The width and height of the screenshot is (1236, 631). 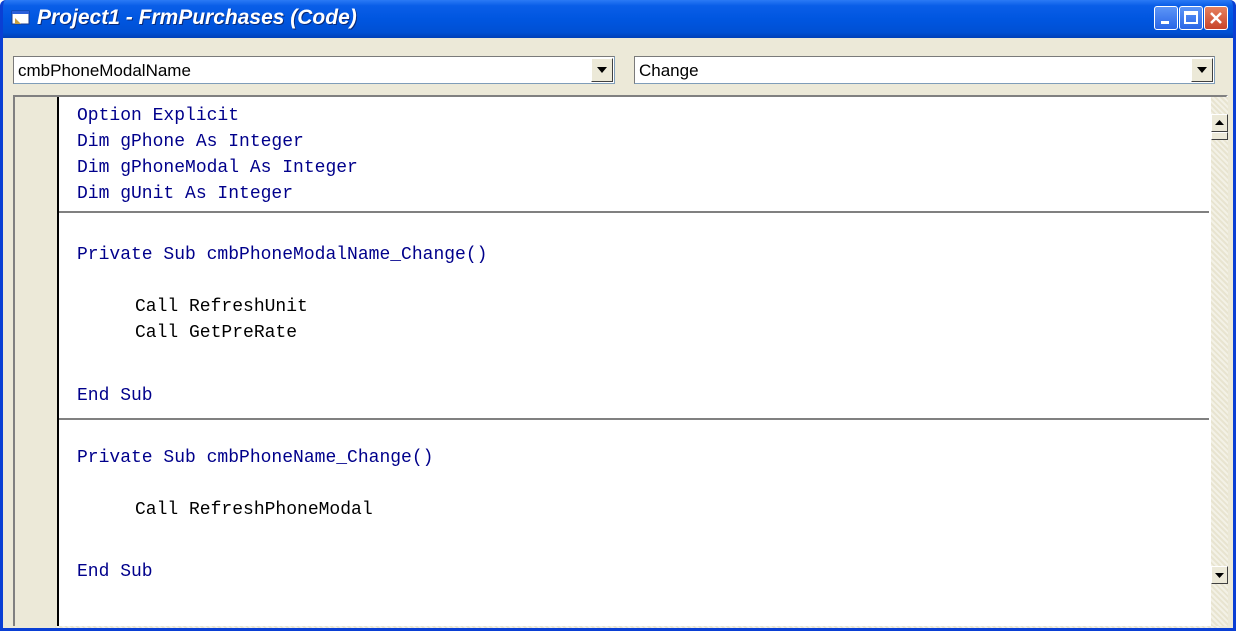 I want to click on code-line: Private Sub cmbPhoneModalName_Change(), so click(x=282, y=258).